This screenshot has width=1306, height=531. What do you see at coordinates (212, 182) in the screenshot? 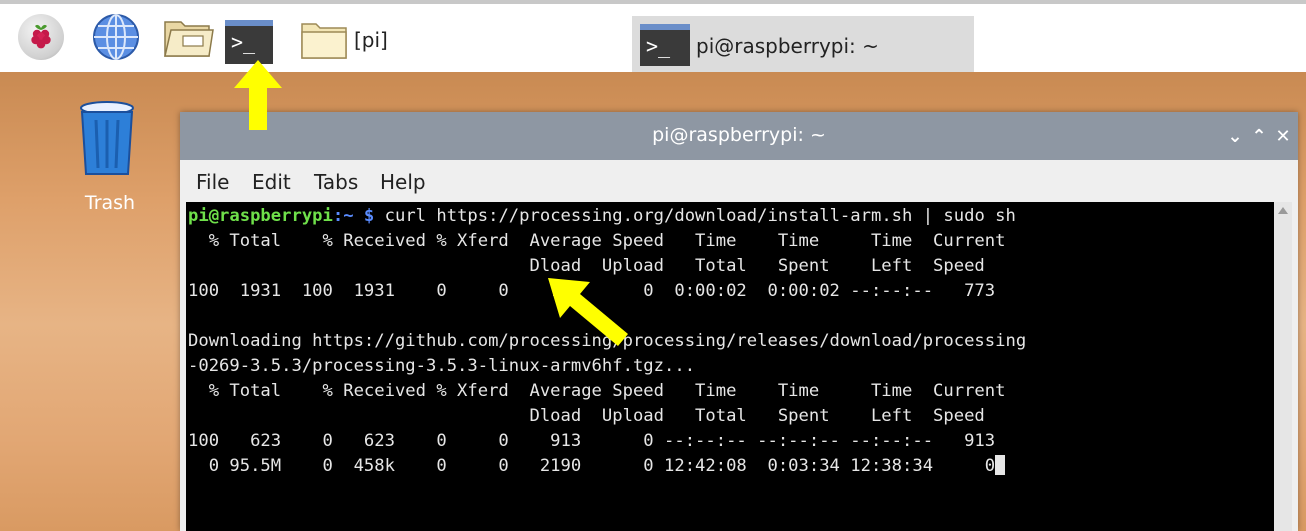
I see `menu-file: File` at bounding box center [212, 182].